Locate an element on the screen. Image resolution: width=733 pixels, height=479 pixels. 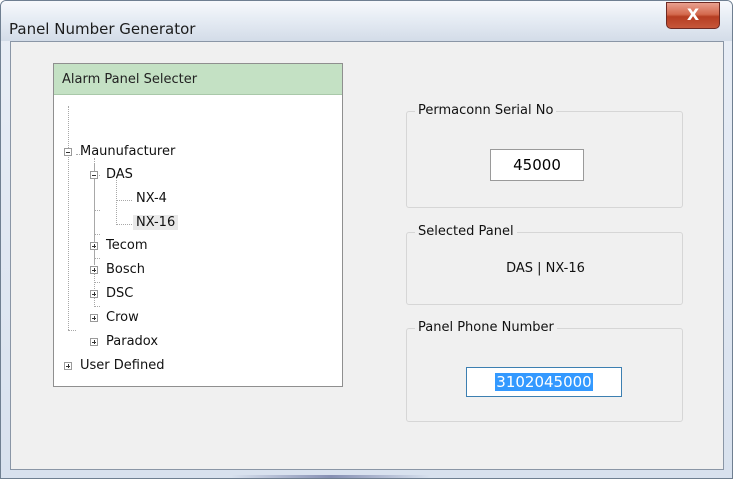
phone-label: Panel Phone Number is located at coordinates (486, 327).